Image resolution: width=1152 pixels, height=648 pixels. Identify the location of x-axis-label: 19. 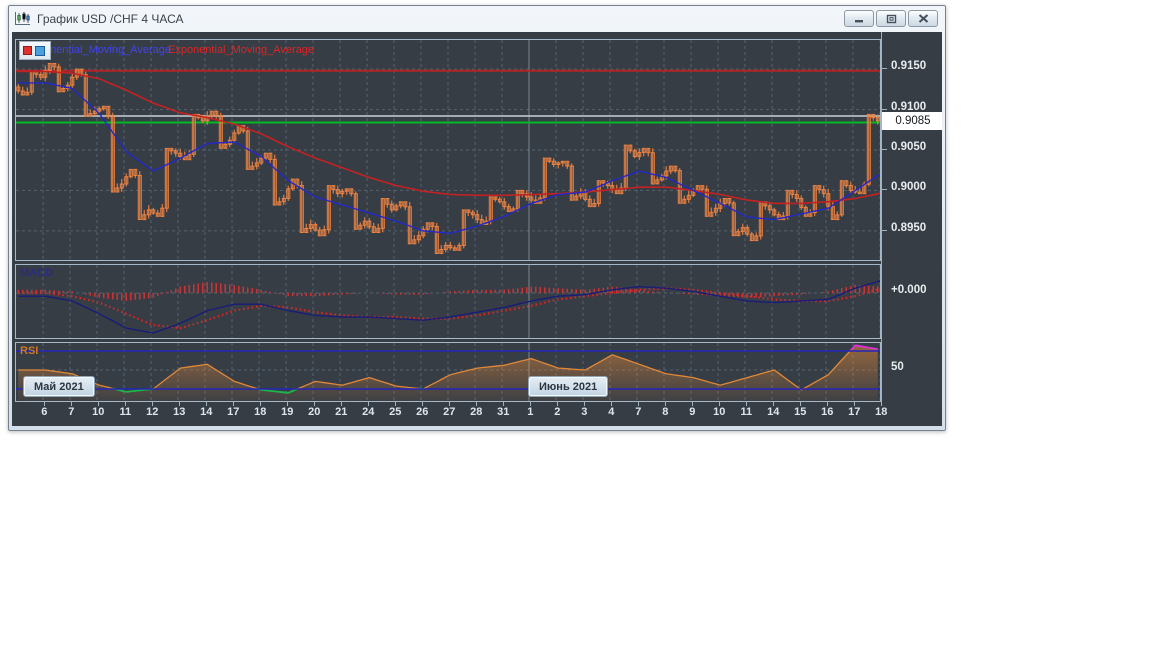
(287, 412).